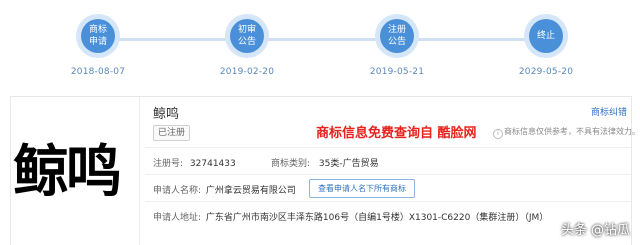 Image resolution: width=640 pixels, height=245 pixels. I want to click on timeline-node: 初审 公告, so click(247, 36).